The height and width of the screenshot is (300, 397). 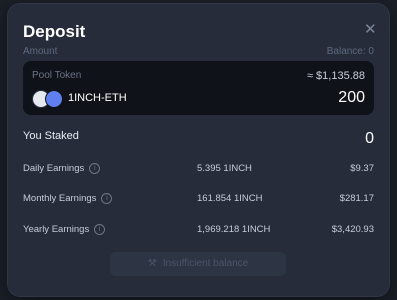 What do you see at coordinates (350, 51) in the screenshot?
I see `balance-label: Balance: 0` at bounding box center [350, 51].